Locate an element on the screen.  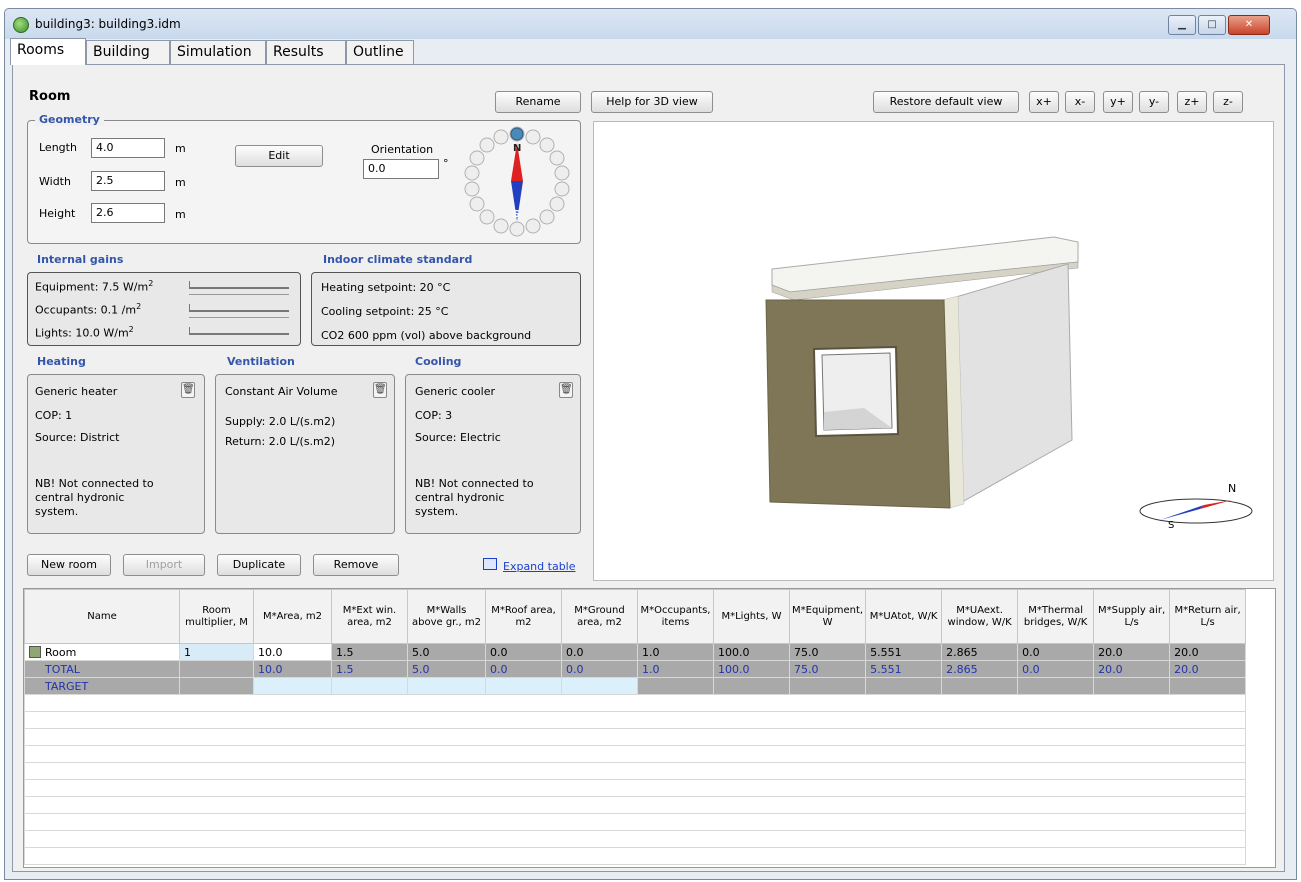
new-room-button: New room is located at coordinates (69, 565).